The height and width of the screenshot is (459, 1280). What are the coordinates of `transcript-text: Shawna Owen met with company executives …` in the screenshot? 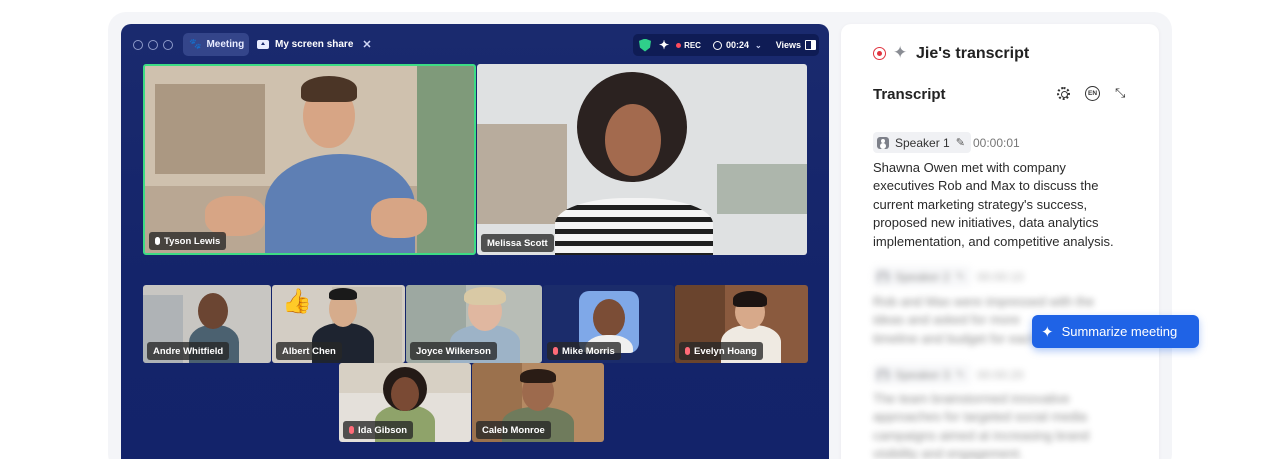 It's located at (1008, 205).